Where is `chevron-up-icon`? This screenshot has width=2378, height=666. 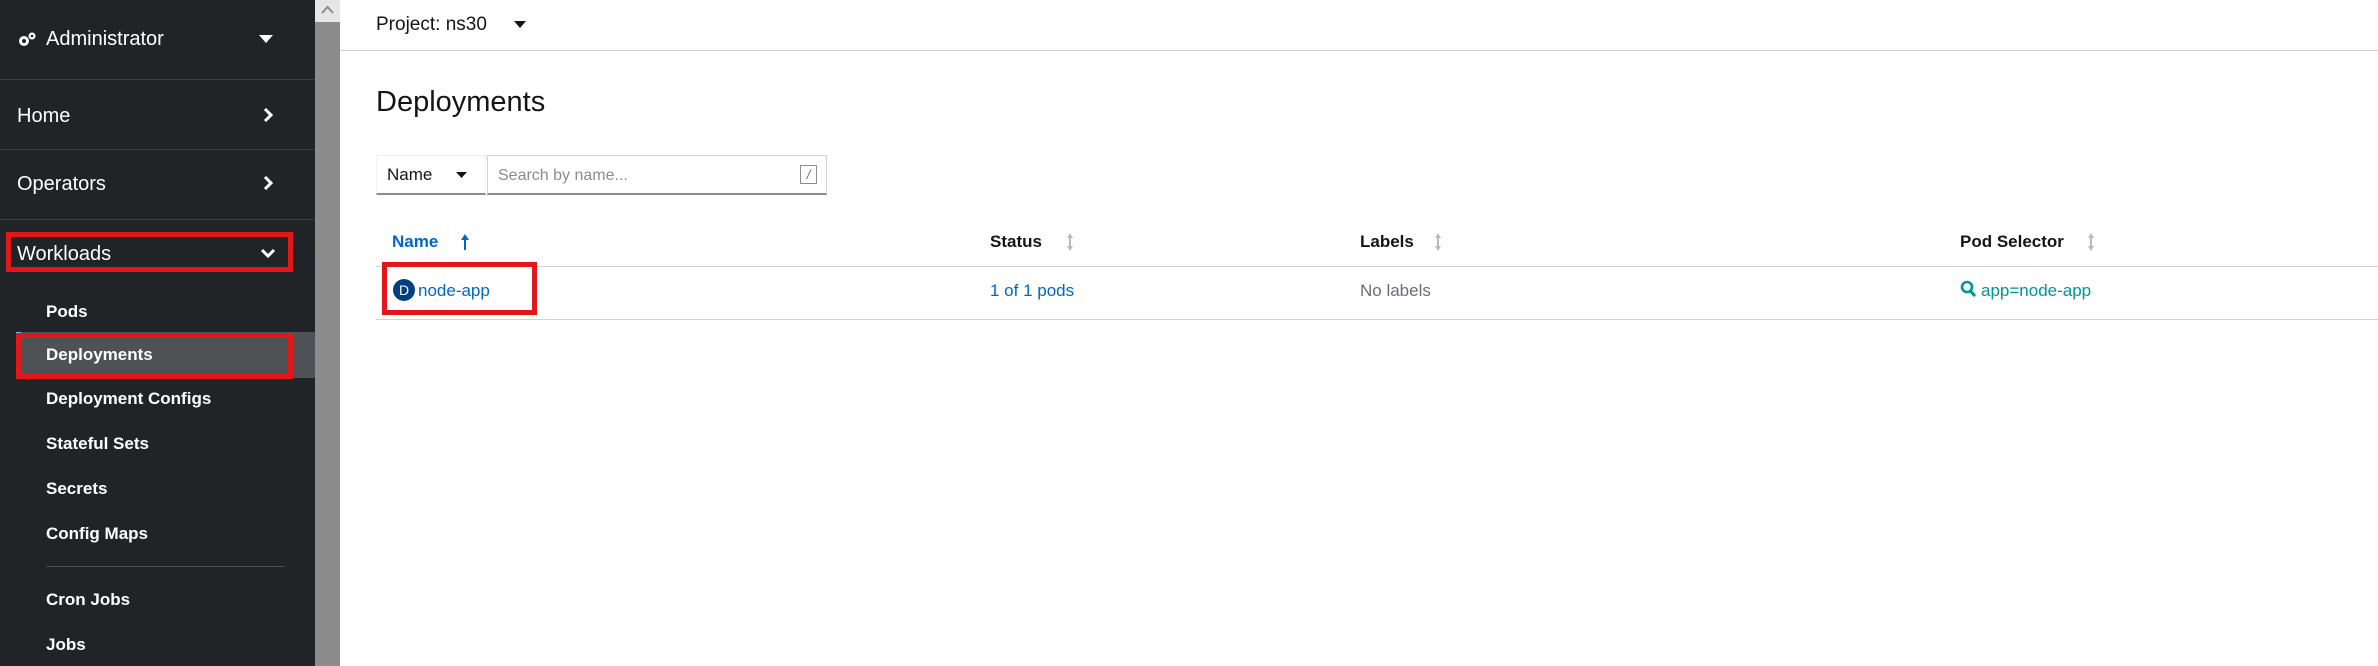 chevron-up-icon is located at coordinates (327, 9).